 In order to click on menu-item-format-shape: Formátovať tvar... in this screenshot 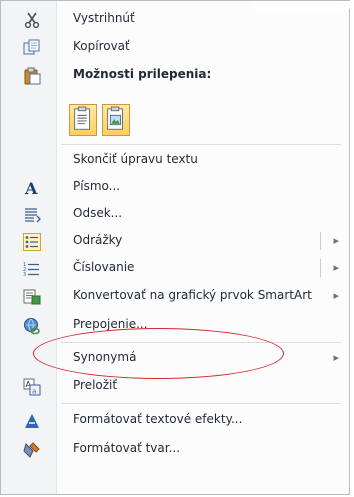, I will do `click(176, 449)`.